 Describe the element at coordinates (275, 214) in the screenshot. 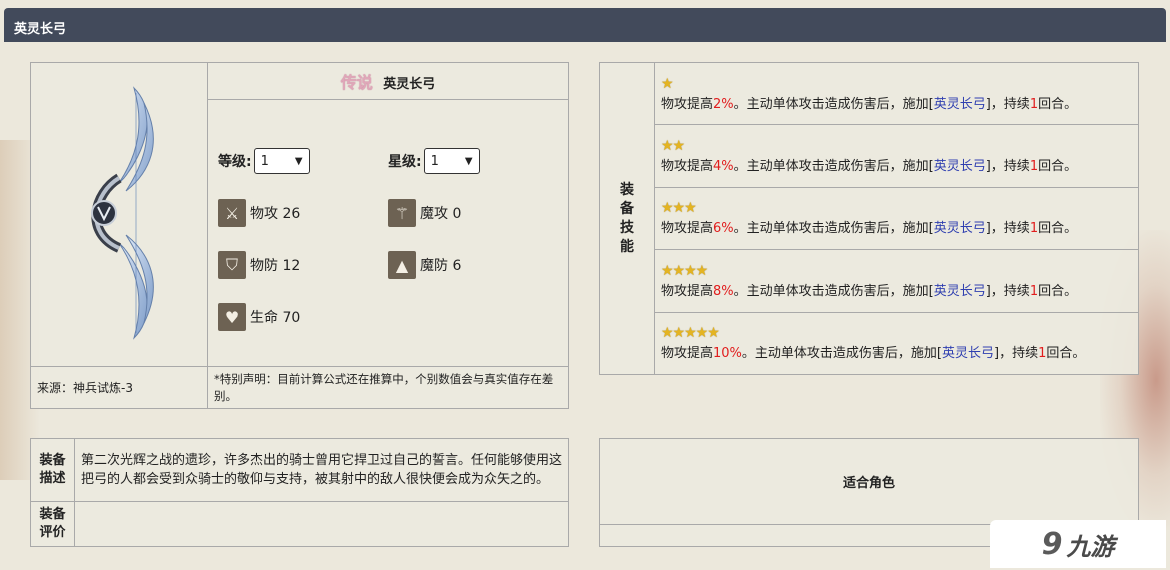

I see `stat-label: 物攻 26` at that location.